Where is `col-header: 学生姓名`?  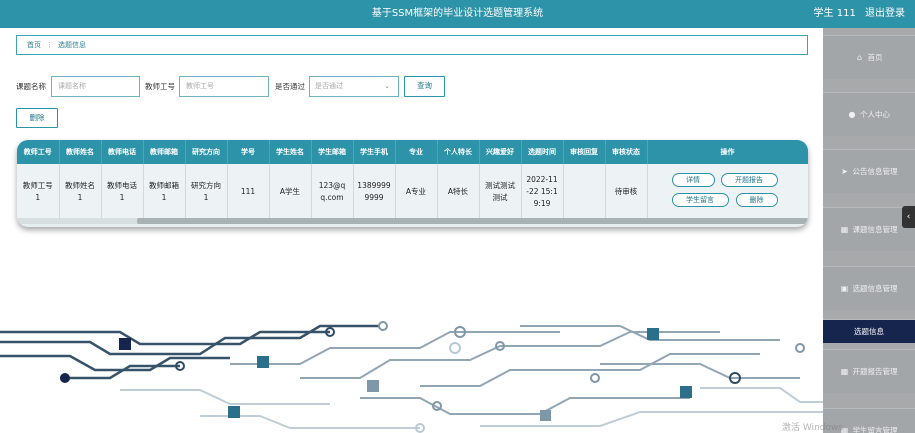 col-header: 学生姓名 is located at coordinates (290, 152).